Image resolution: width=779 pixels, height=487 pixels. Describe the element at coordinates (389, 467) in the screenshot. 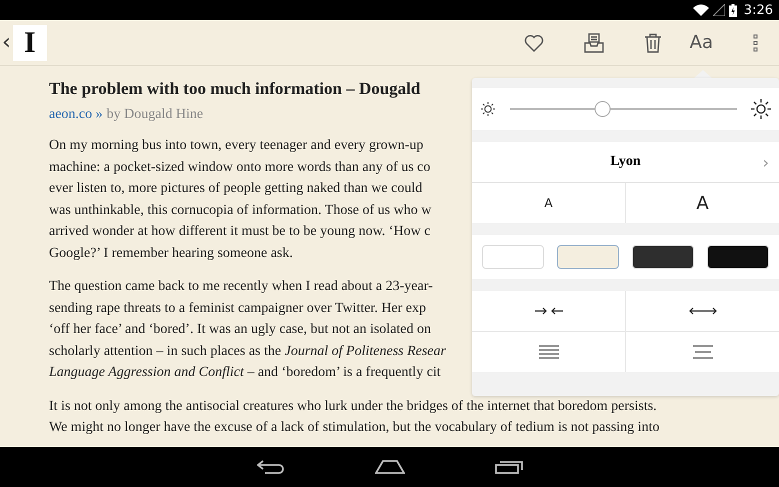

I see `home-icon` at that location.